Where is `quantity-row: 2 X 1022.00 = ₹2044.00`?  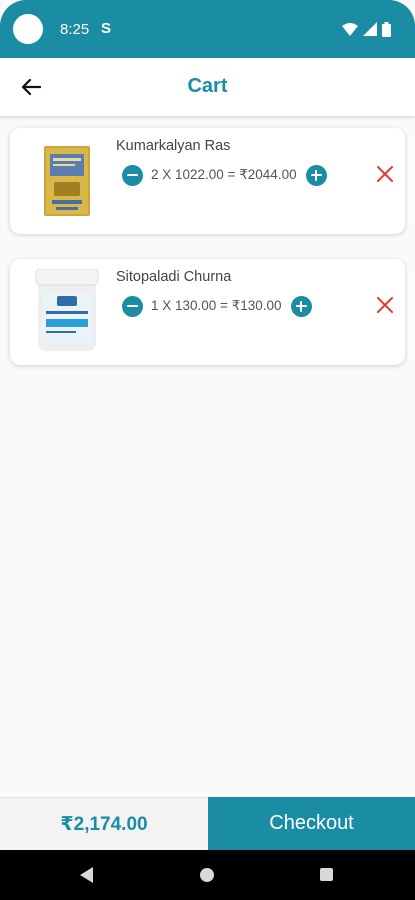 quantity-row: 2 X 1022.00 = ₹2044.00 is located at coordinates (224, 175).